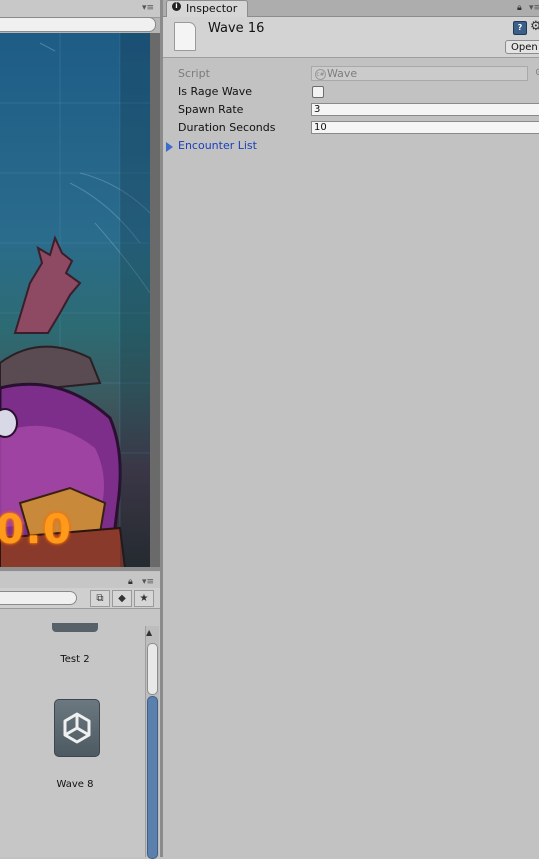  What do you see at coordinates (176, 6) in the screenshot?
I see `info-icon: i` at bounding box center [176, 6].